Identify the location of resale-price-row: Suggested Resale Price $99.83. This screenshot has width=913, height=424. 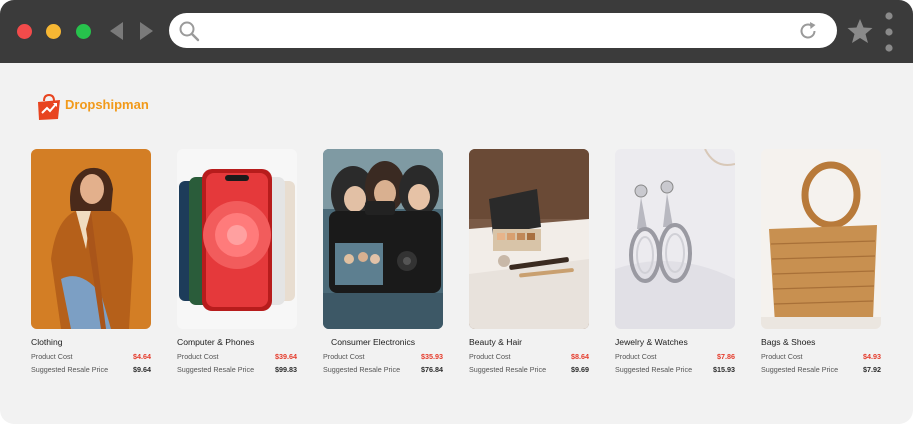
(237, 369).